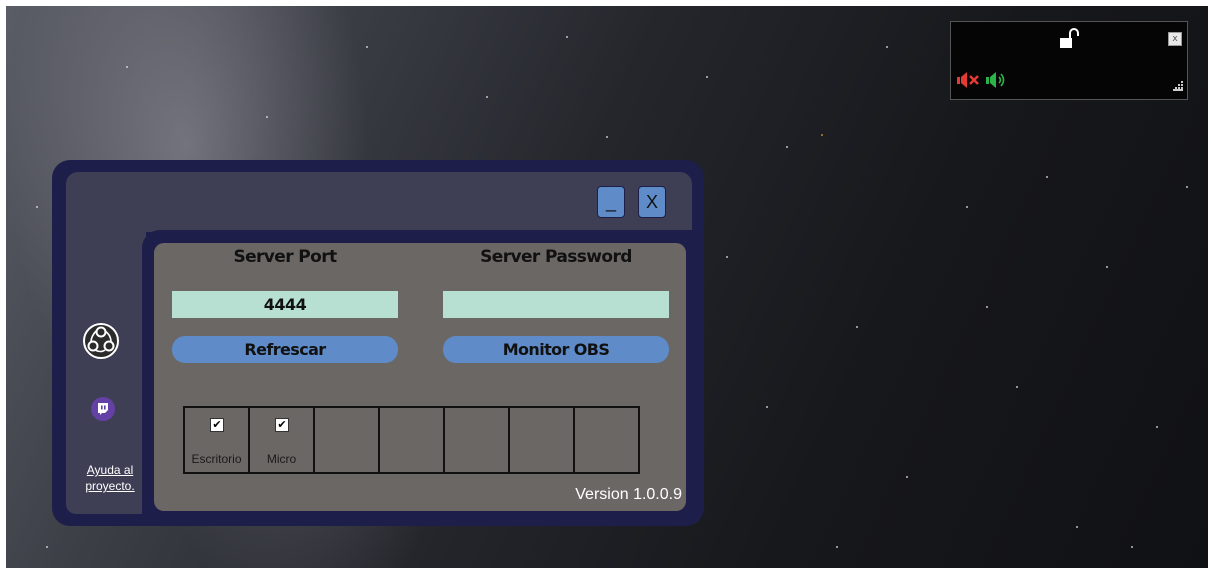  What do you see at coordinates (110, 478) in the screenshot?
I see `help-project-link: Ayuda al proyecto.` at bounding box center [110, 478].